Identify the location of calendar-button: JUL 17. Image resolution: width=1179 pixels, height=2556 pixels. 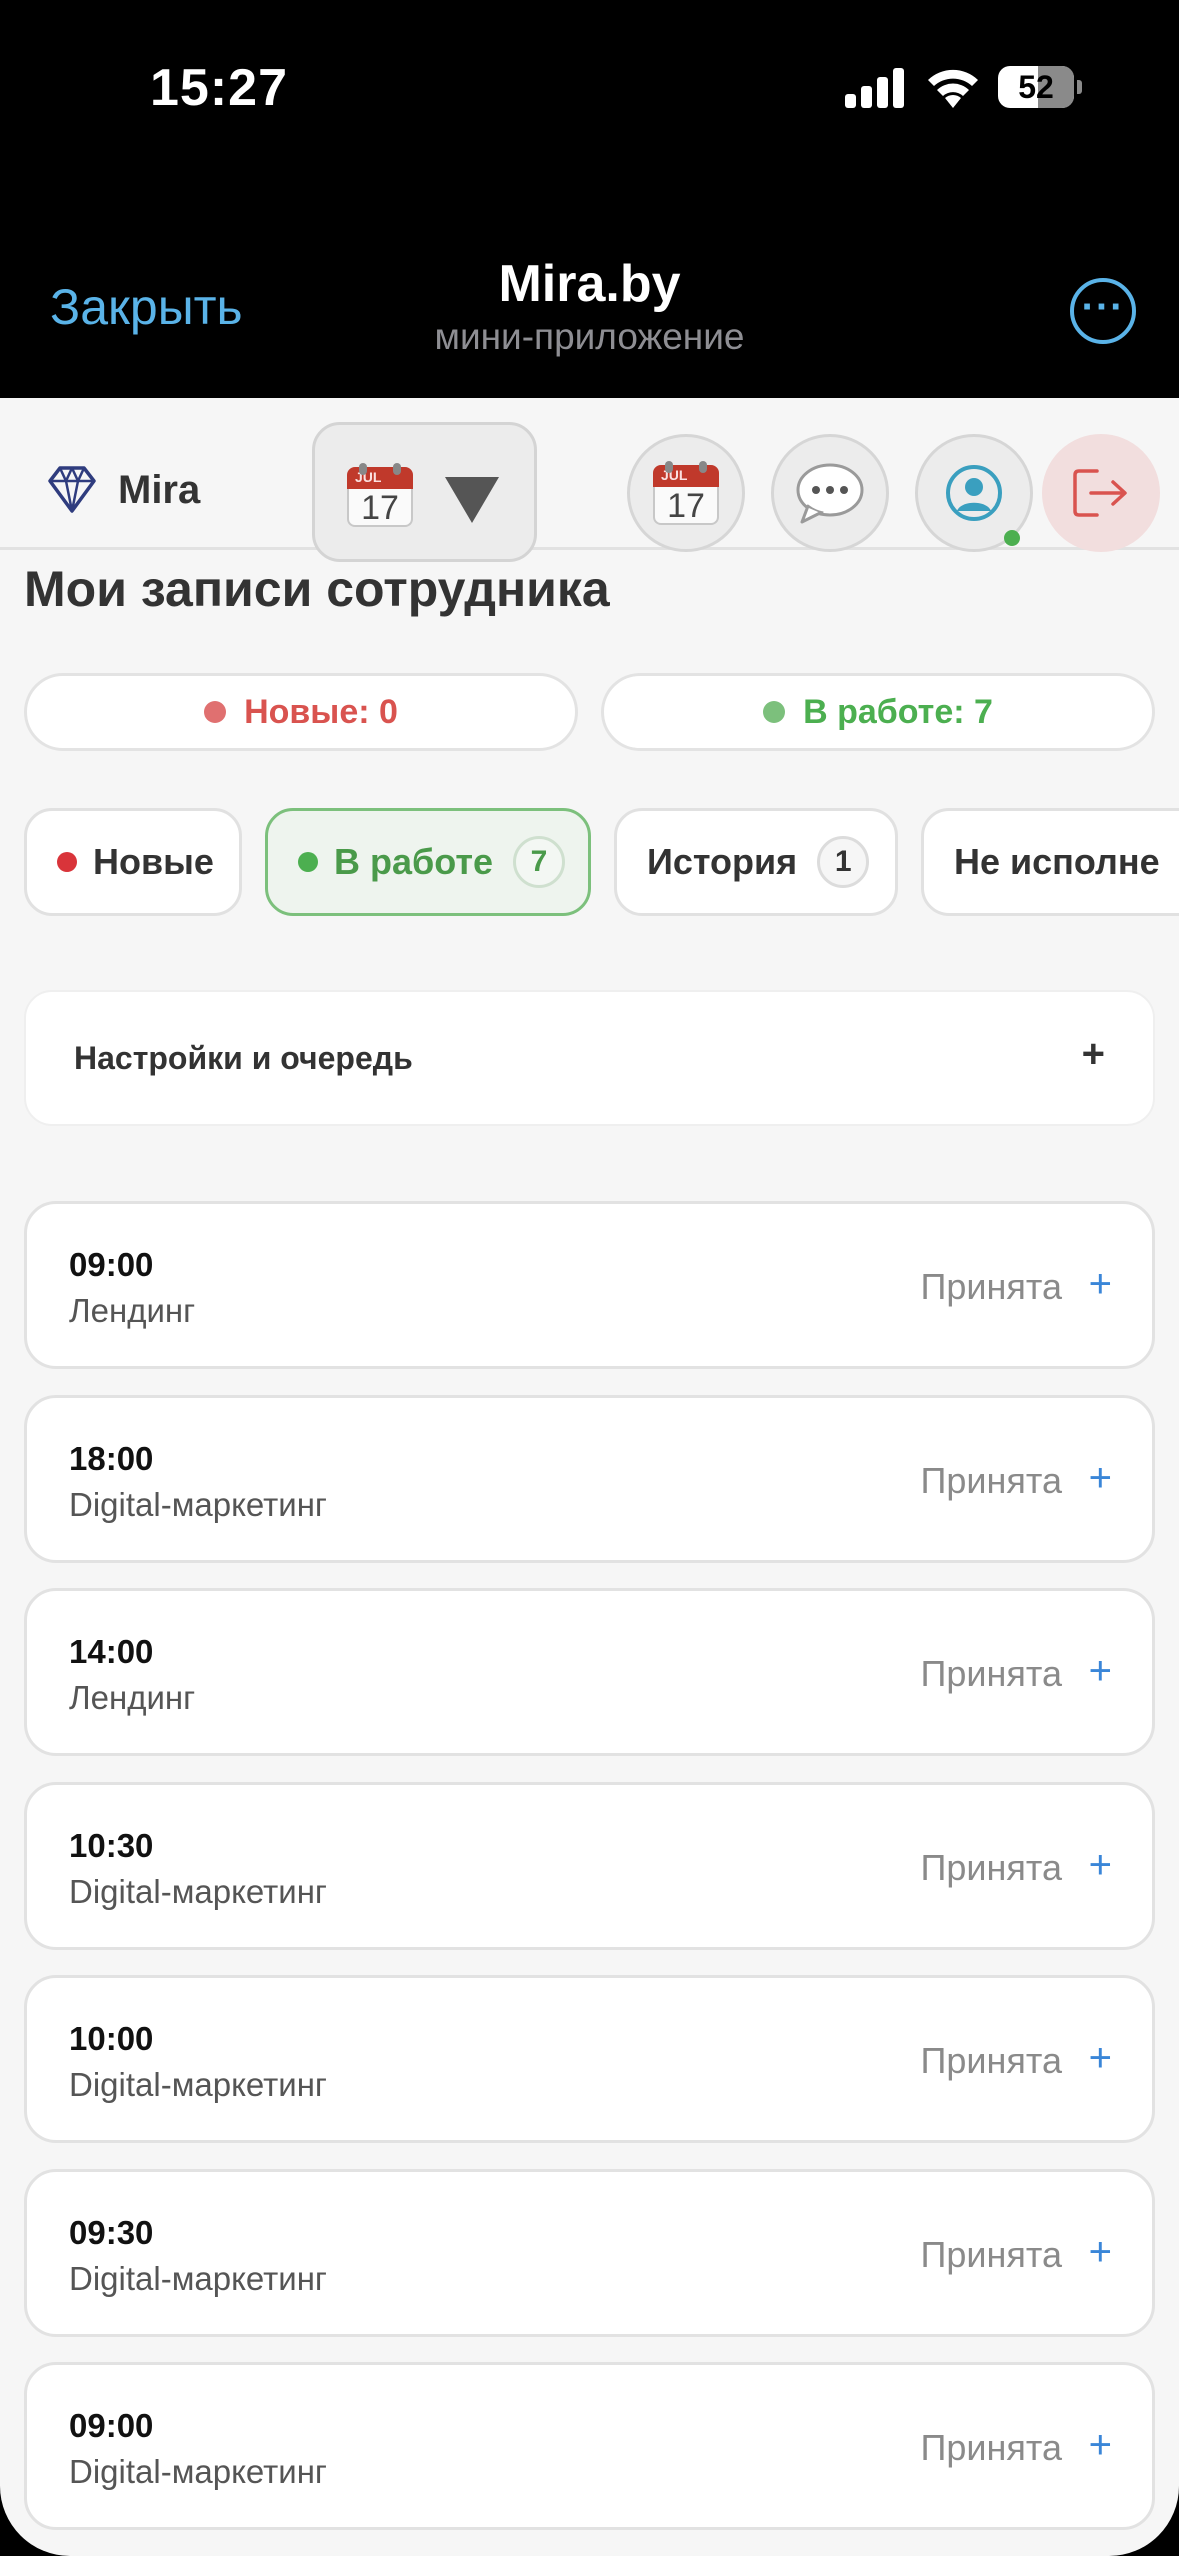
(686, 493).